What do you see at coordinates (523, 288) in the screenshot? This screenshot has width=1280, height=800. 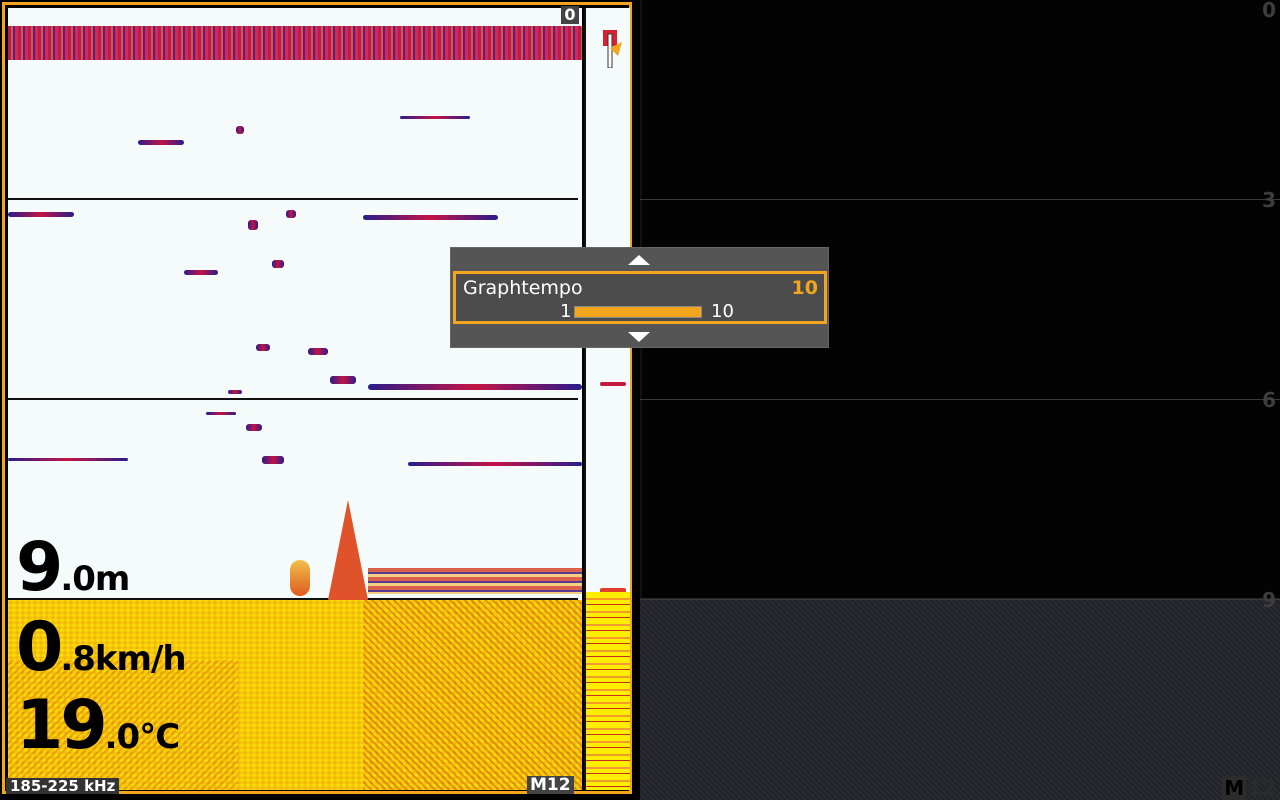 I see `setting-title: Graphtempo` at bounding box center [523, 288].